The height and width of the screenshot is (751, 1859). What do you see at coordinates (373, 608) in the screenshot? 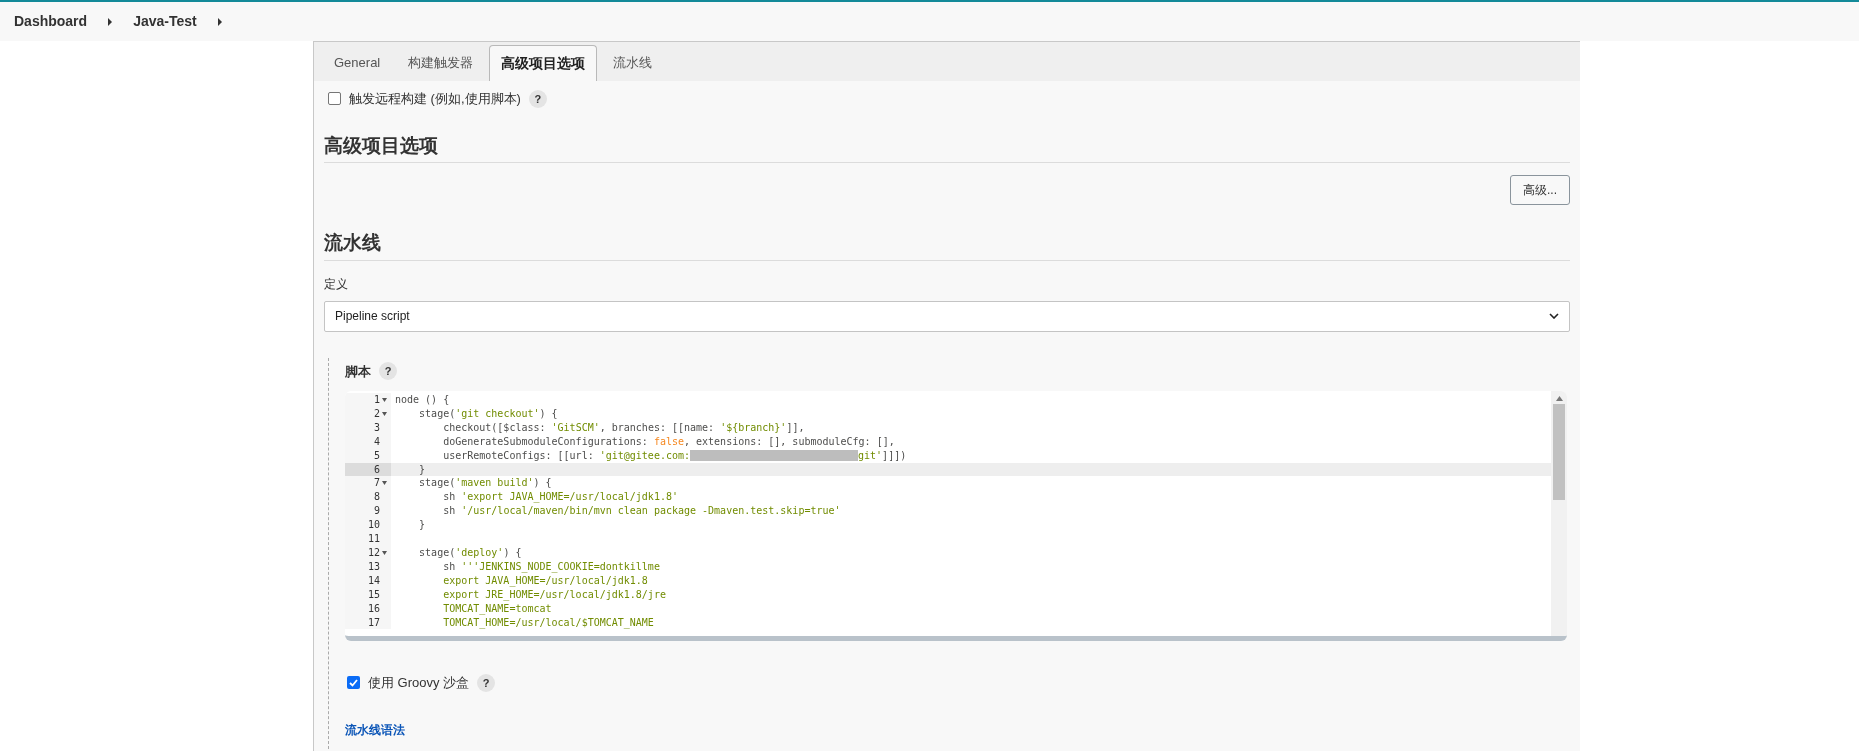
I see `line-number: 16` at bounding box center [373, 608].